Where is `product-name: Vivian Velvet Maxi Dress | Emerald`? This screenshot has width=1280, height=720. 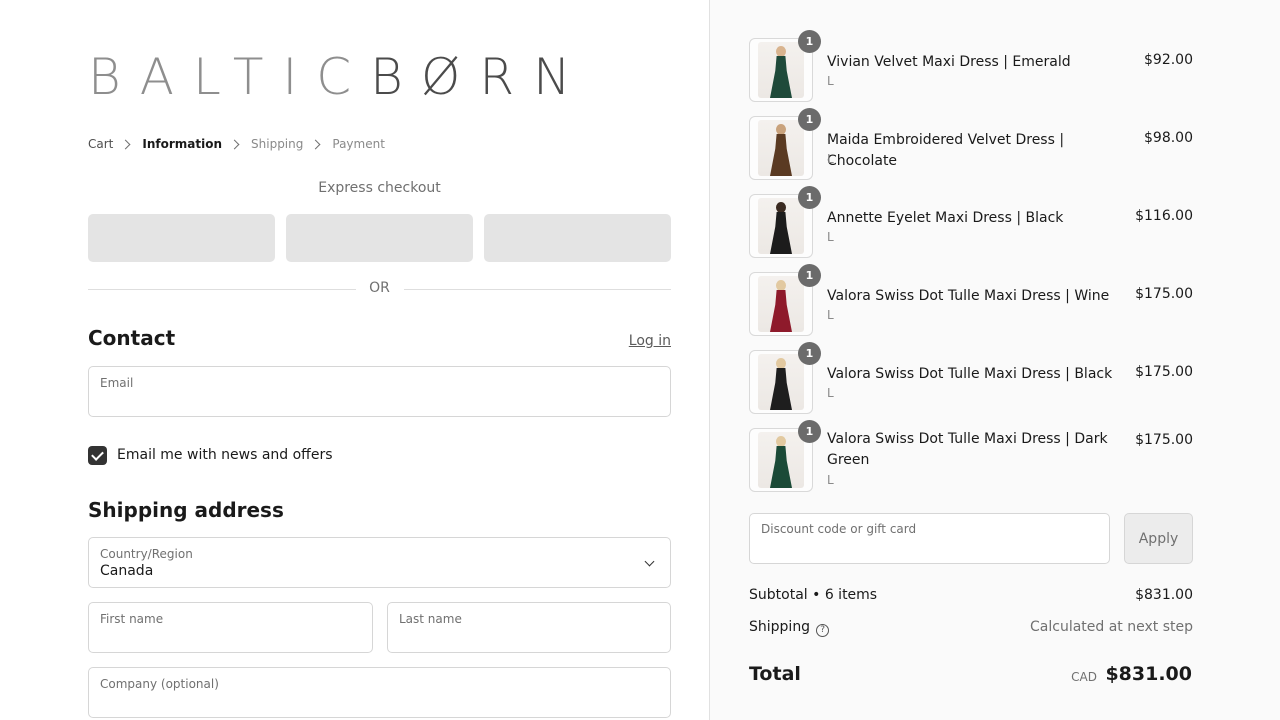 product-name: Vivian Velvet Maxi Dress | Emerald is located at coordinates (949, 62).